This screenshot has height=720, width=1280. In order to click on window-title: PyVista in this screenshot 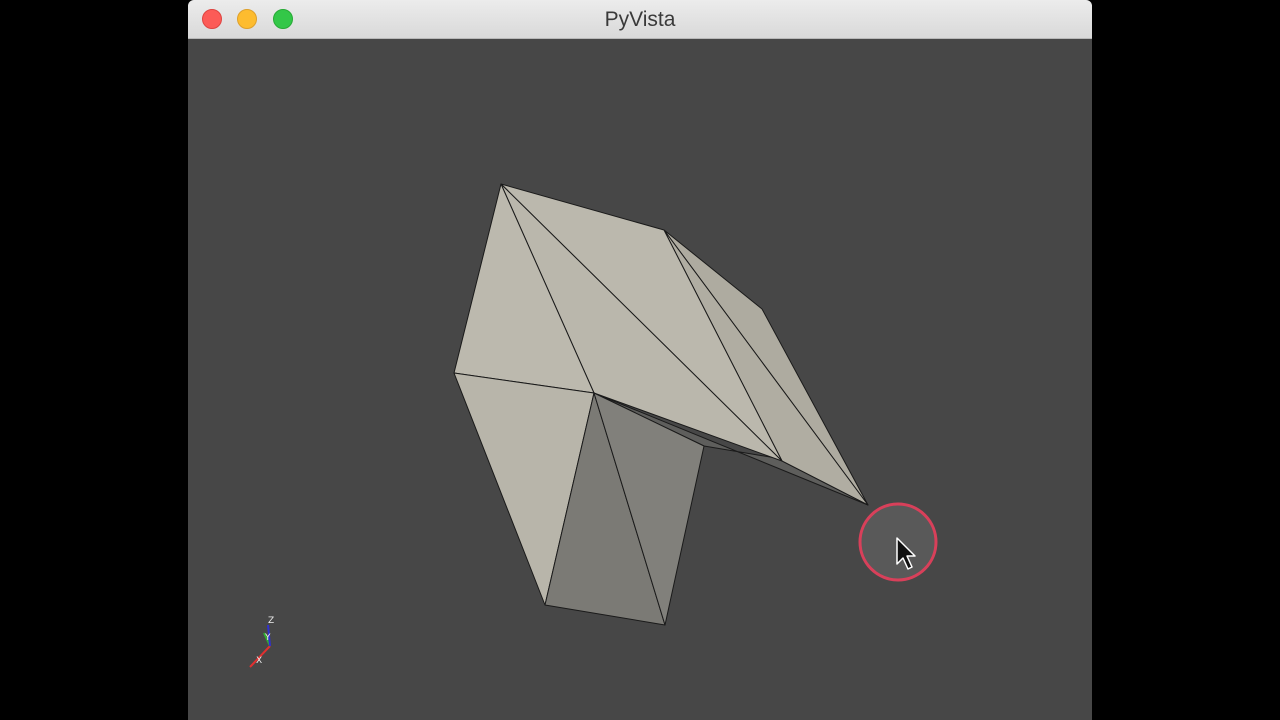, I will do `click(640, 19)`.